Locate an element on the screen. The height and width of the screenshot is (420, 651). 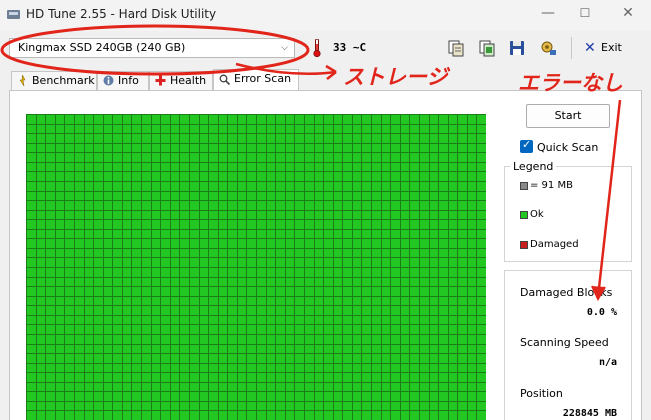
save-icon is located at coordinates (517, 48).